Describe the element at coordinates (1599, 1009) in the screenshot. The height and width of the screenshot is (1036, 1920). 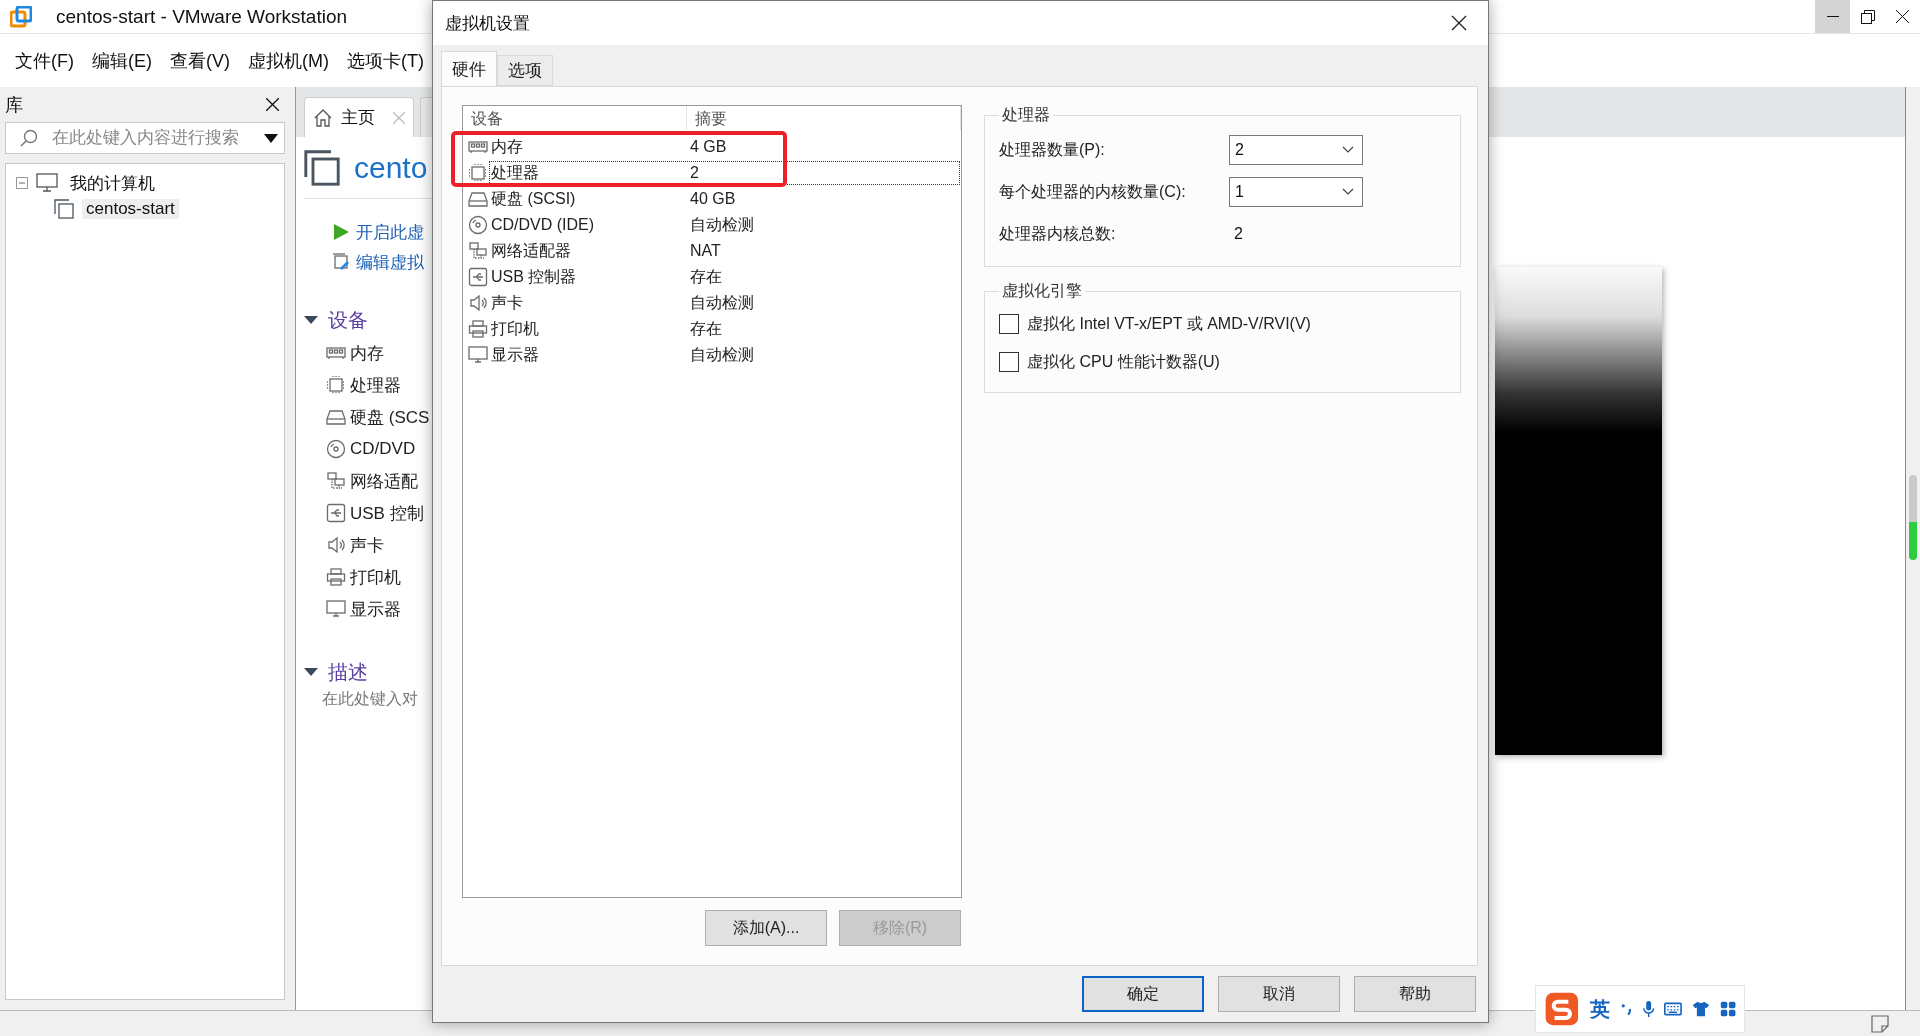
I see `input-mode: 英` at that location.